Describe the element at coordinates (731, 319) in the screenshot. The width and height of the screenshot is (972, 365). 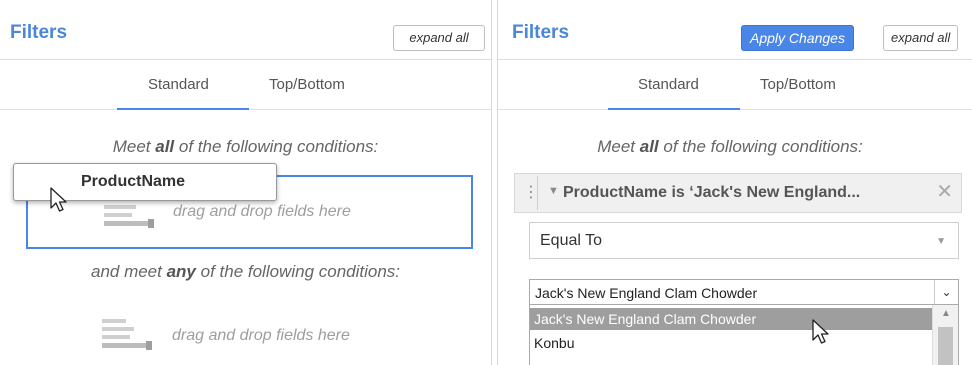
I see `list-item: Jack's New England Clam Chowder` at that location.